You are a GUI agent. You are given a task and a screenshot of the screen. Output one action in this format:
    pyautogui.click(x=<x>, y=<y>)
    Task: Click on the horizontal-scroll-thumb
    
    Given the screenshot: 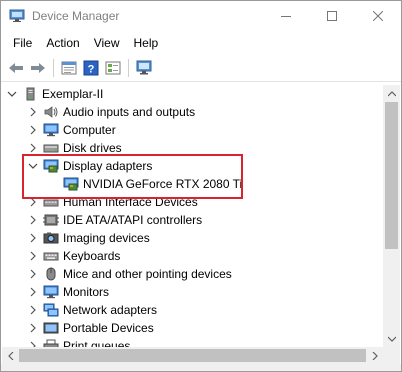 What is the action you would take?
    pyautogui.click(x=192, y=355)
    